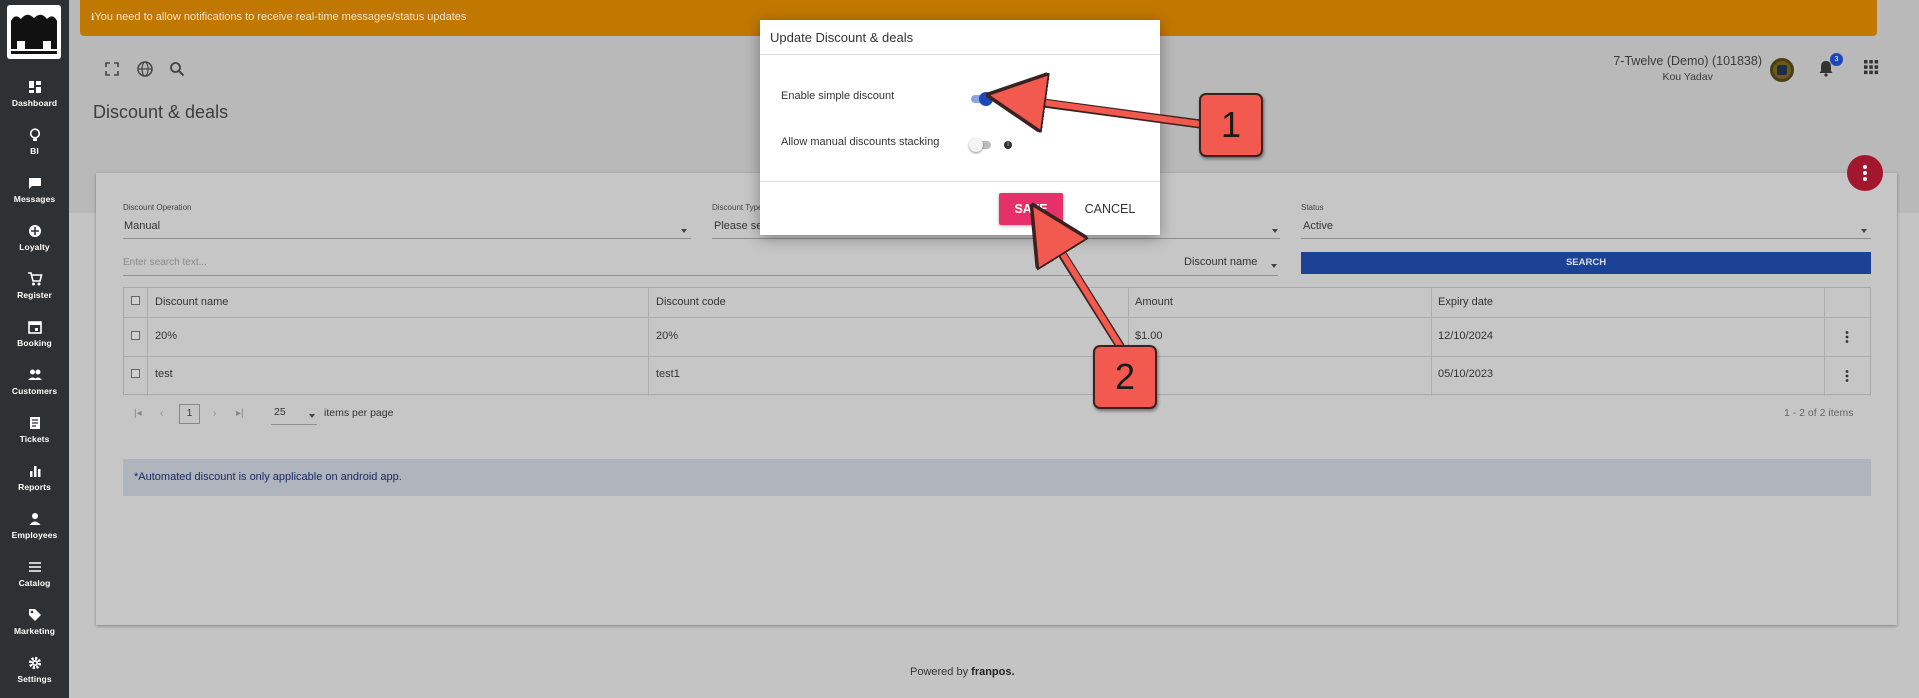 The height and width of the screenshot is (698, 1919). I want to click on column-header-code: Discount code, so click(691, 302).